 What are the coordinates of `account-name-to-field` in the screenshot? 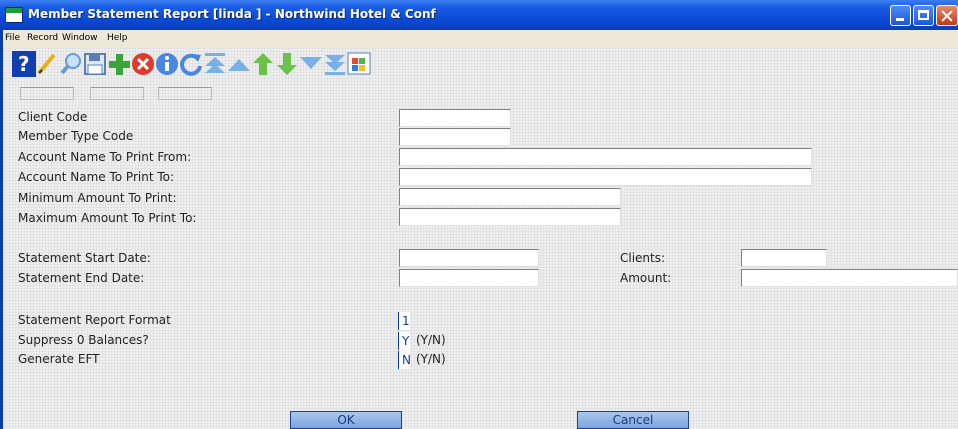 It's located at (605, 177).